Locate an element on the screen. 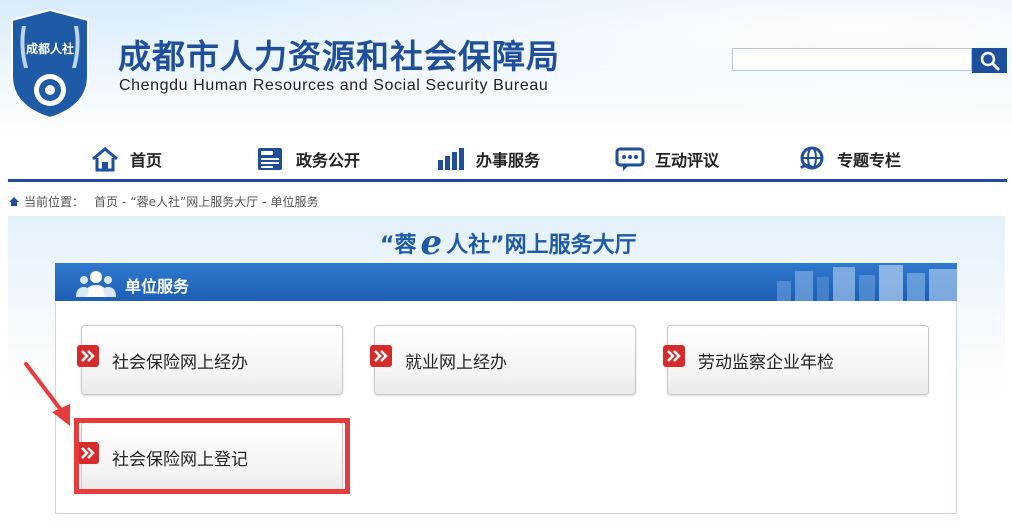 The image size is (1012, 528). chat-icon is located at coordinates (630, 159).